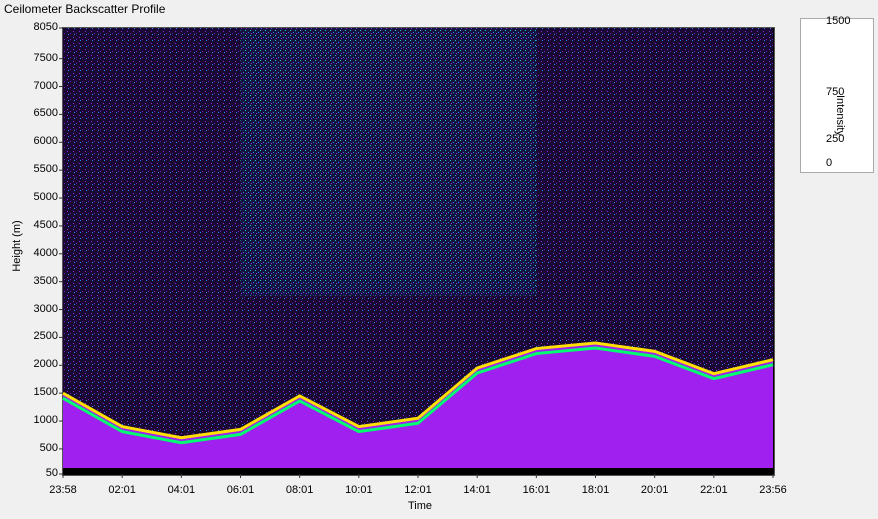  Describe the element at coordinates (48, 447) in the screenshot. I see `y-tick-label: 500` at that location.